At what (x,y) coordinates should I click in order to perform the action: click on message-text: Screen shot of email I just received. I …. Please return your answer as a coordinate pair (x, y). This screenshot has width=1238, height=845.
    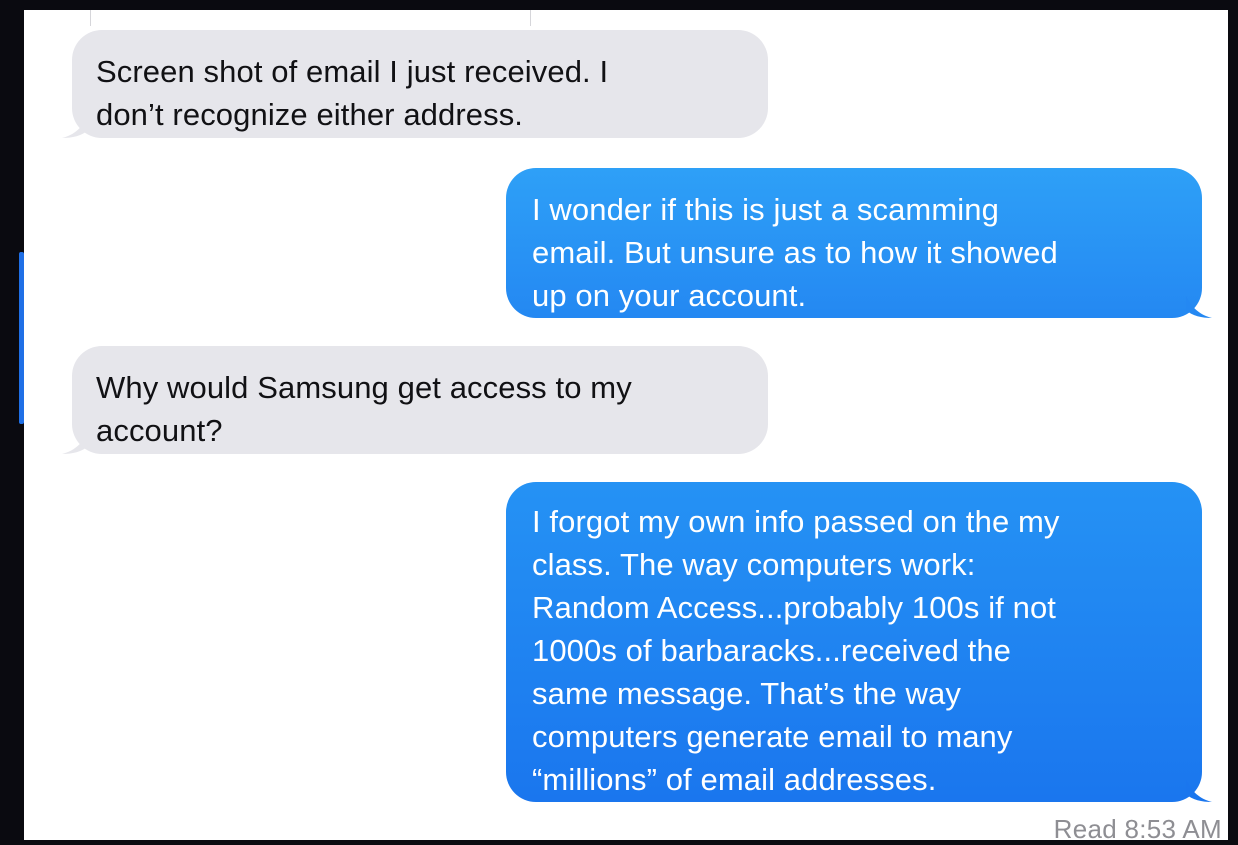
    Looking at the image, I should click on (352, 93).